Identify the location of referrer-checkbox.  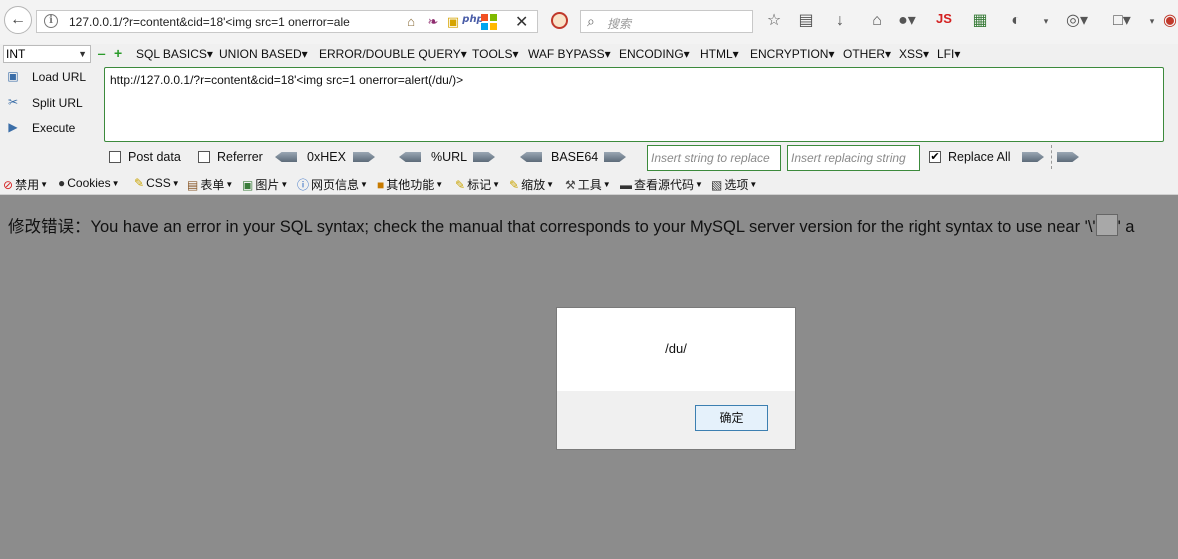
(204, 157).